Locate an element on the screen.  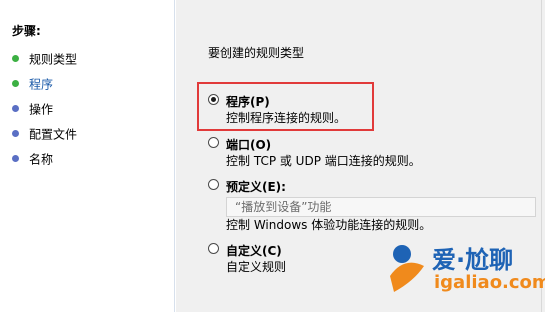
step-rule-type: 规则类型 is located at coordinates (44, 59).